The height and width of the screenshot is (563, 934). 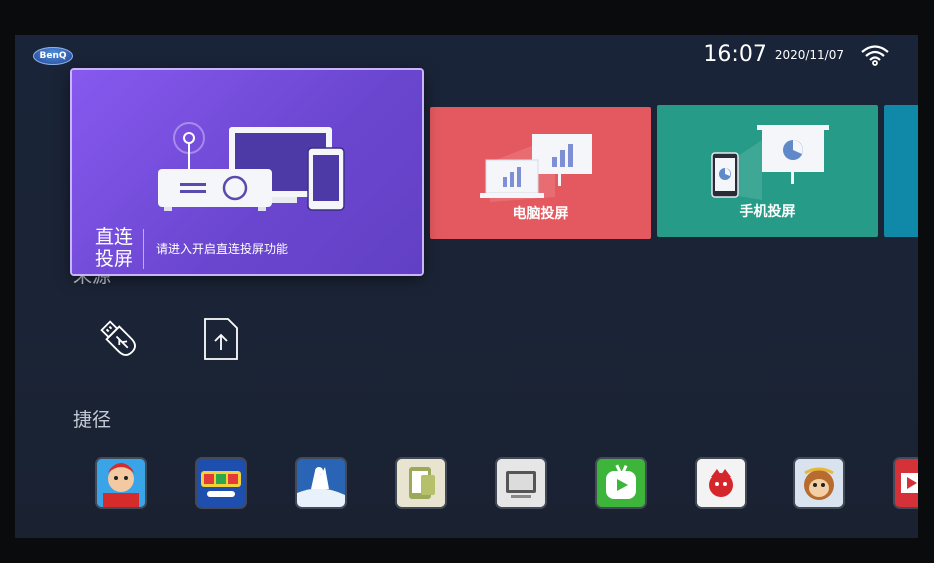 What do you see at coordinates (540, 214) in the screenshot?
I see `pc-cast-label: 电脑投屏` at bounding box center [540, 214].